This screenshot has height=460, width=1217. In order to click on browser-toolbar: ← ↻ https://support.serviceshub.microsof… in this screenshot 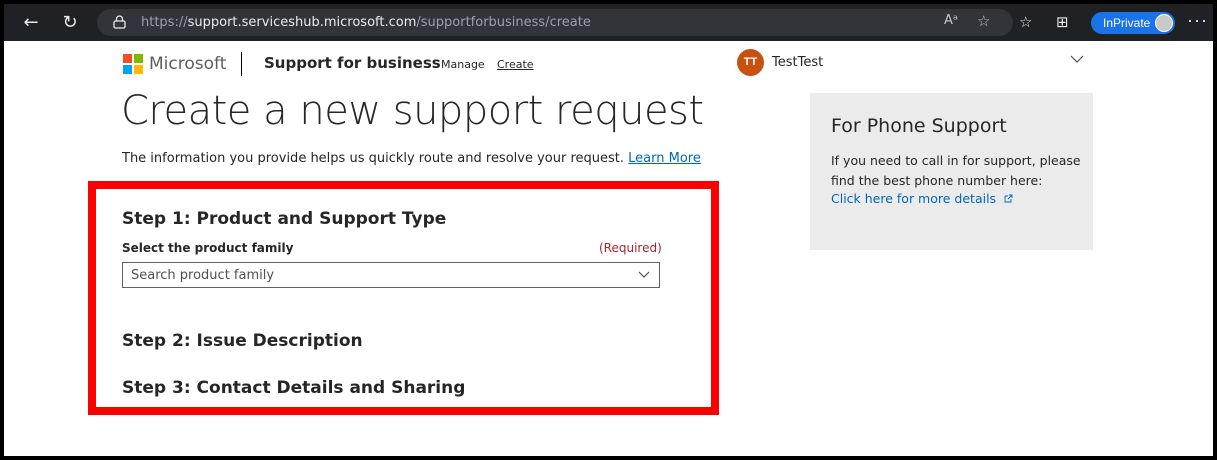, I will do `click(608, 22)`.